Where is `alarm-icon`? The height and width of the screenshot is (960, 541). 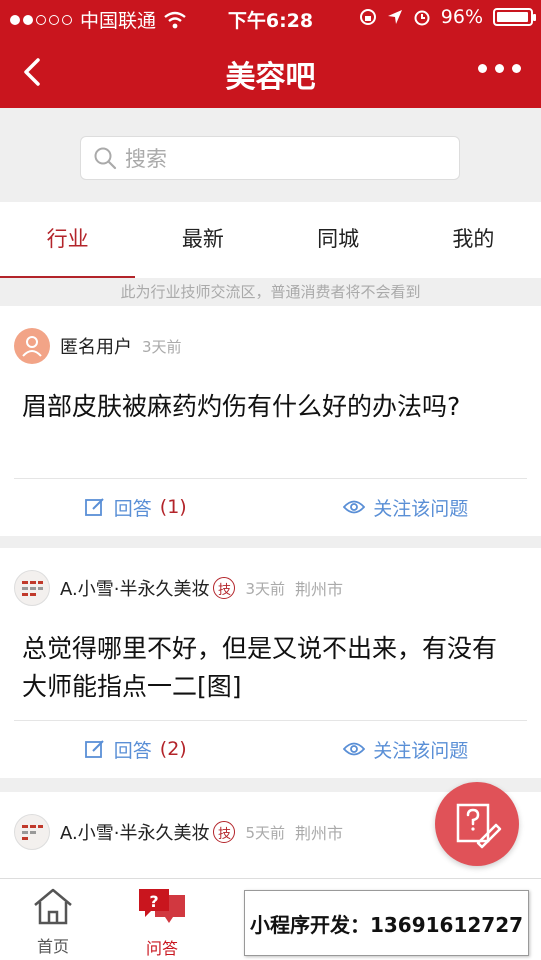 alarm-icon is located at coordinates (422, 18).